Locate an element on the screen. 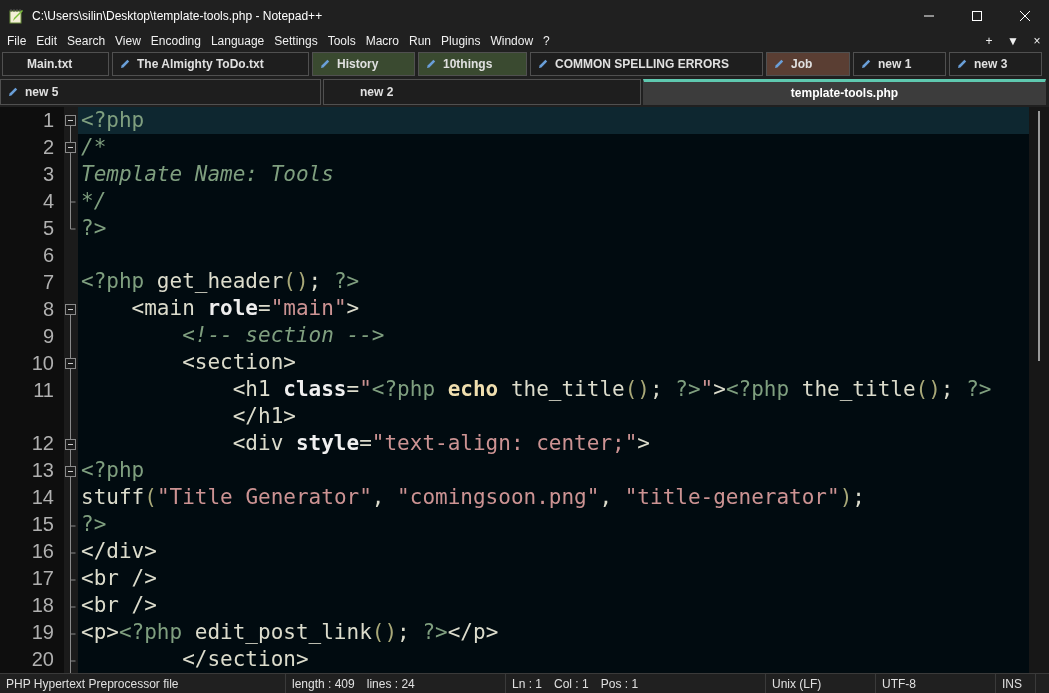 The width and height of the screenshot is (1049, 693). menu-control: × is located at coordinates (1037, 41).